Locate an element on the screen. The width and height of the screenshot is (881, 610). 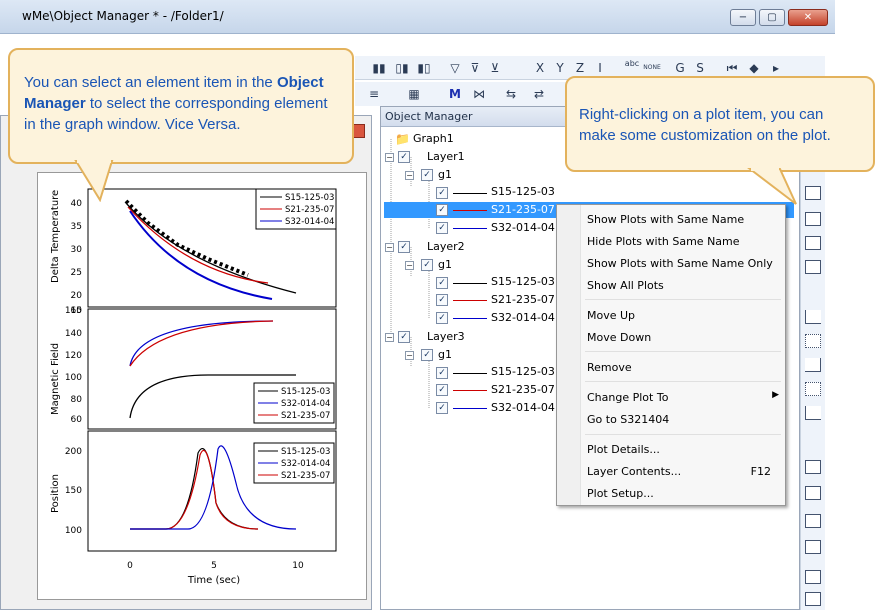
stack-vertical-icon is located at coordinates (813, 547).